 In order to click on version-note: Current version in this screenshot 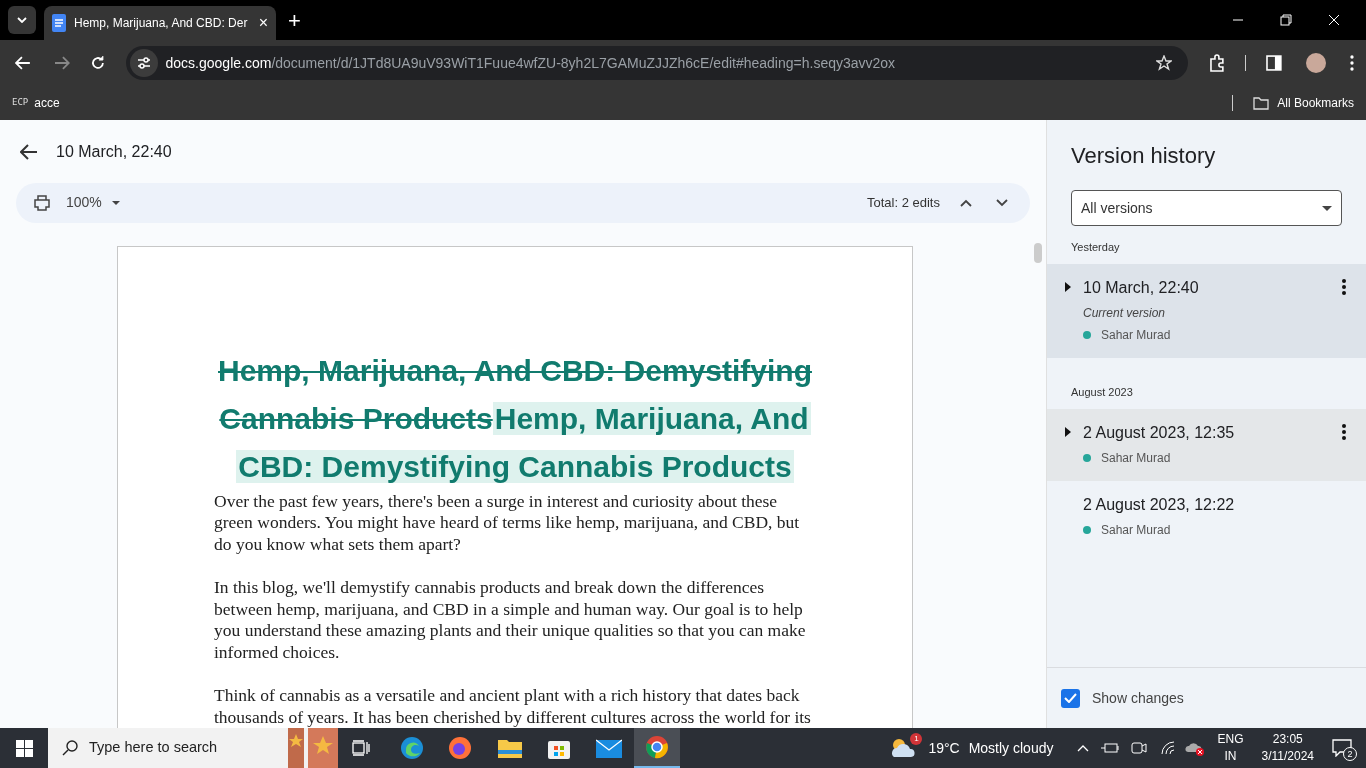, I will do `click(1124, 313)`.